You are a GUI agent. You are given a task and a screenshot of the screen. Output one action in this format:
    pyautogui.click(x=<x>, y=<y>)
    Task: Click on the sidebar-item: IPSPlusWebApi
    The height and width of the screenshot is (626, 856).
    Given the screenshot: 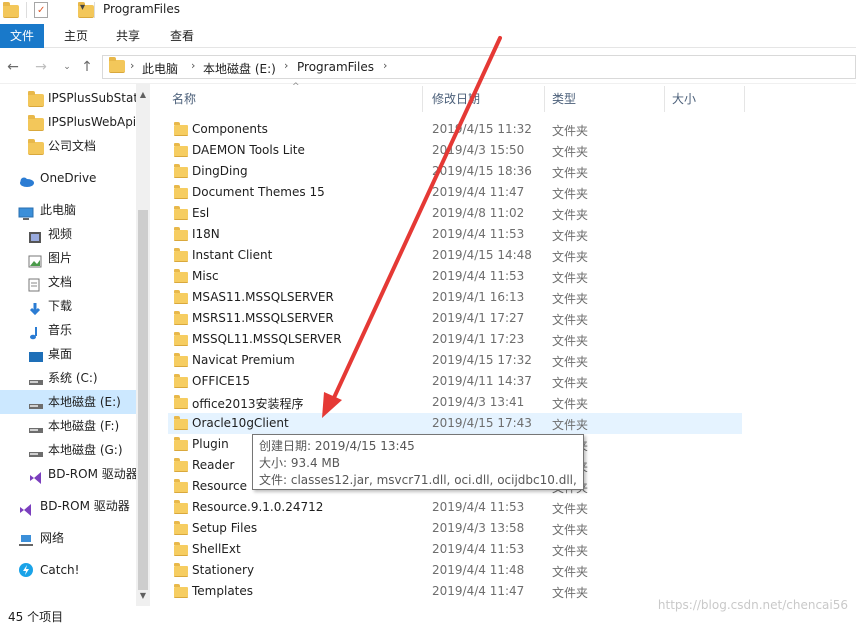 What is the action you would take?
    pyautogui.click(x=68, y=122)
    